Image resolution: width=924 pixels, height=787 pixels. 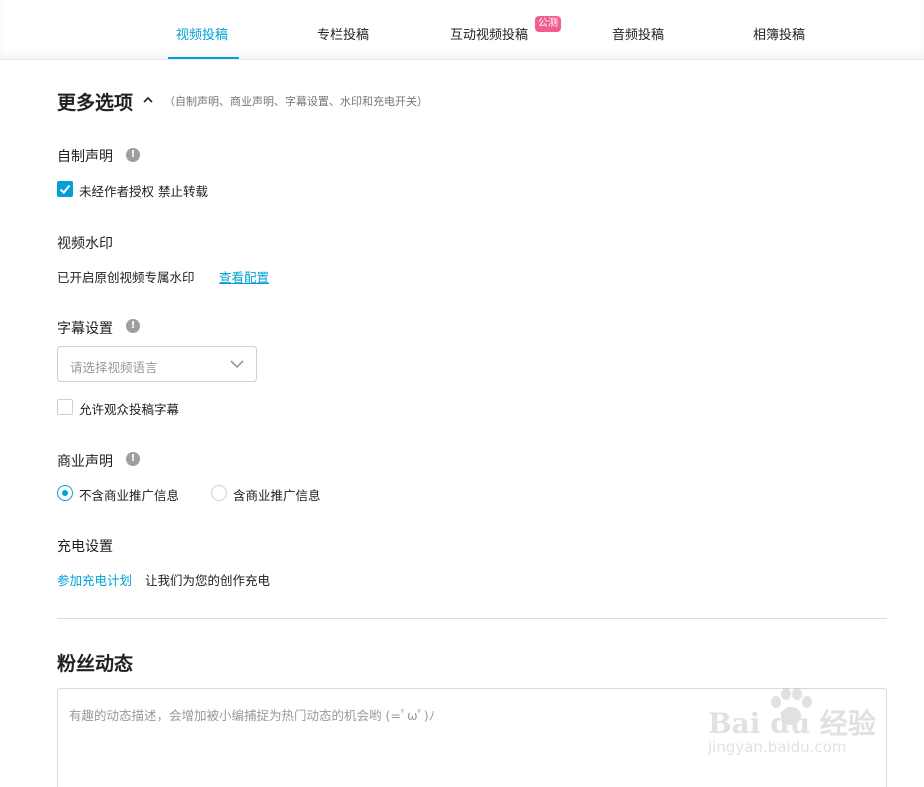 What do you see at coordinates (85, 462) in the screenshot?
I see `commercial-label: 商业声明` at bounding box center [85, 462].